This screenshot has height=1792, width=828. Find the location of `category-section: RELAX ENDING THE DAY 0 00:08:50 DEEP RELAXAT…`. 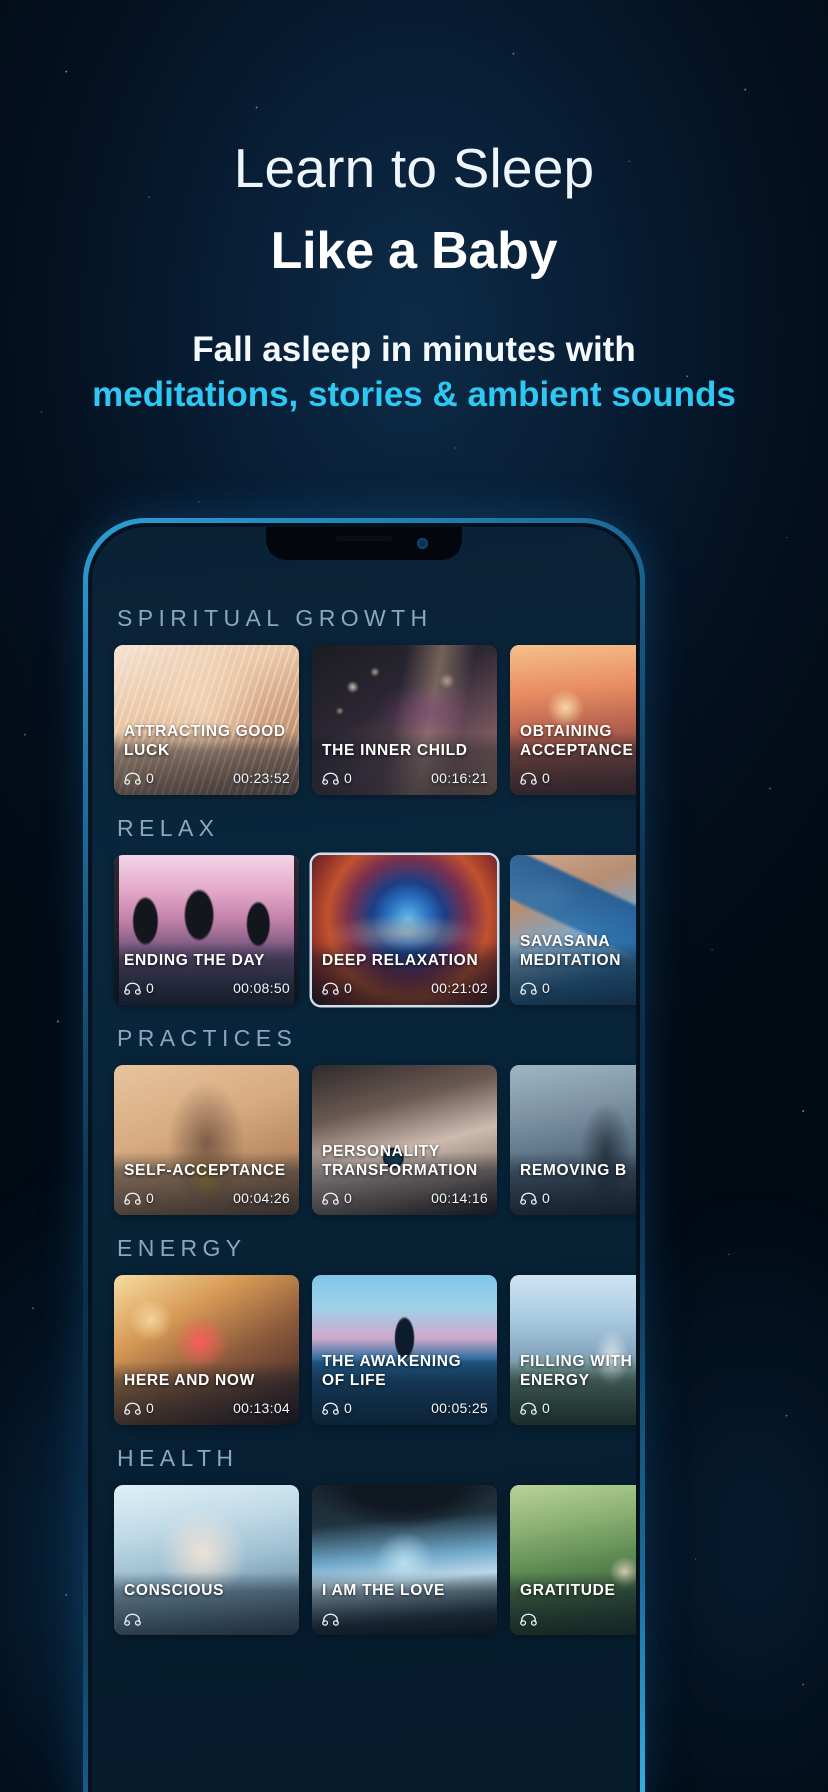

category-section: RELAX ENDING THE DAY 0 00:08:50 DEEP RELAXAT… is located at coordinates (375, 910).